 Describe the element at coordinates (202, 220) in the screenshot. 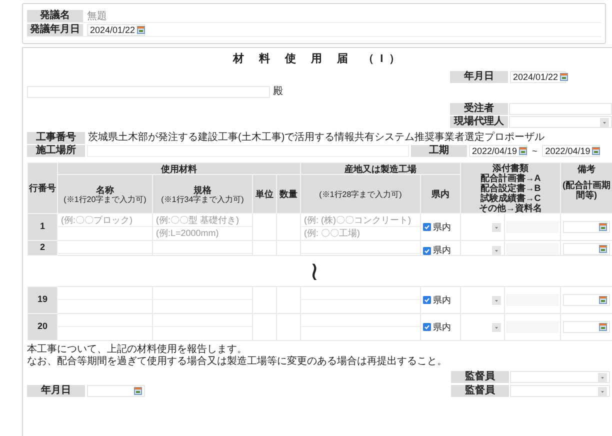

I see `spec-field: (例:〇〇型 基礎付き)` at that location.